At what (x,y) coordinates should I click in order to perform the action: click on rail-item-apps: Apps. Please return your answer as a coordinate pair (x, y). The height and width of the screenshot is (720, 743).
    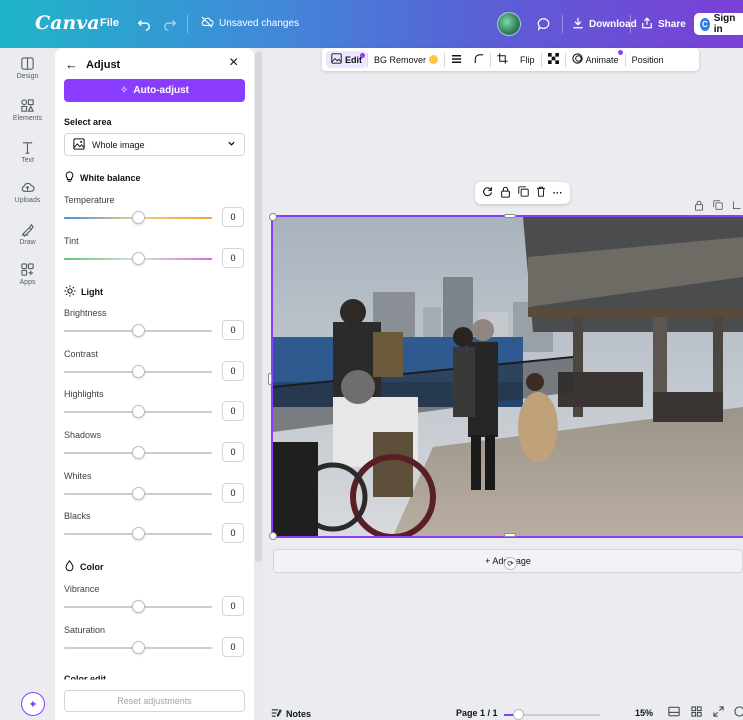
    Looking at the image, I should click on (27, 274).